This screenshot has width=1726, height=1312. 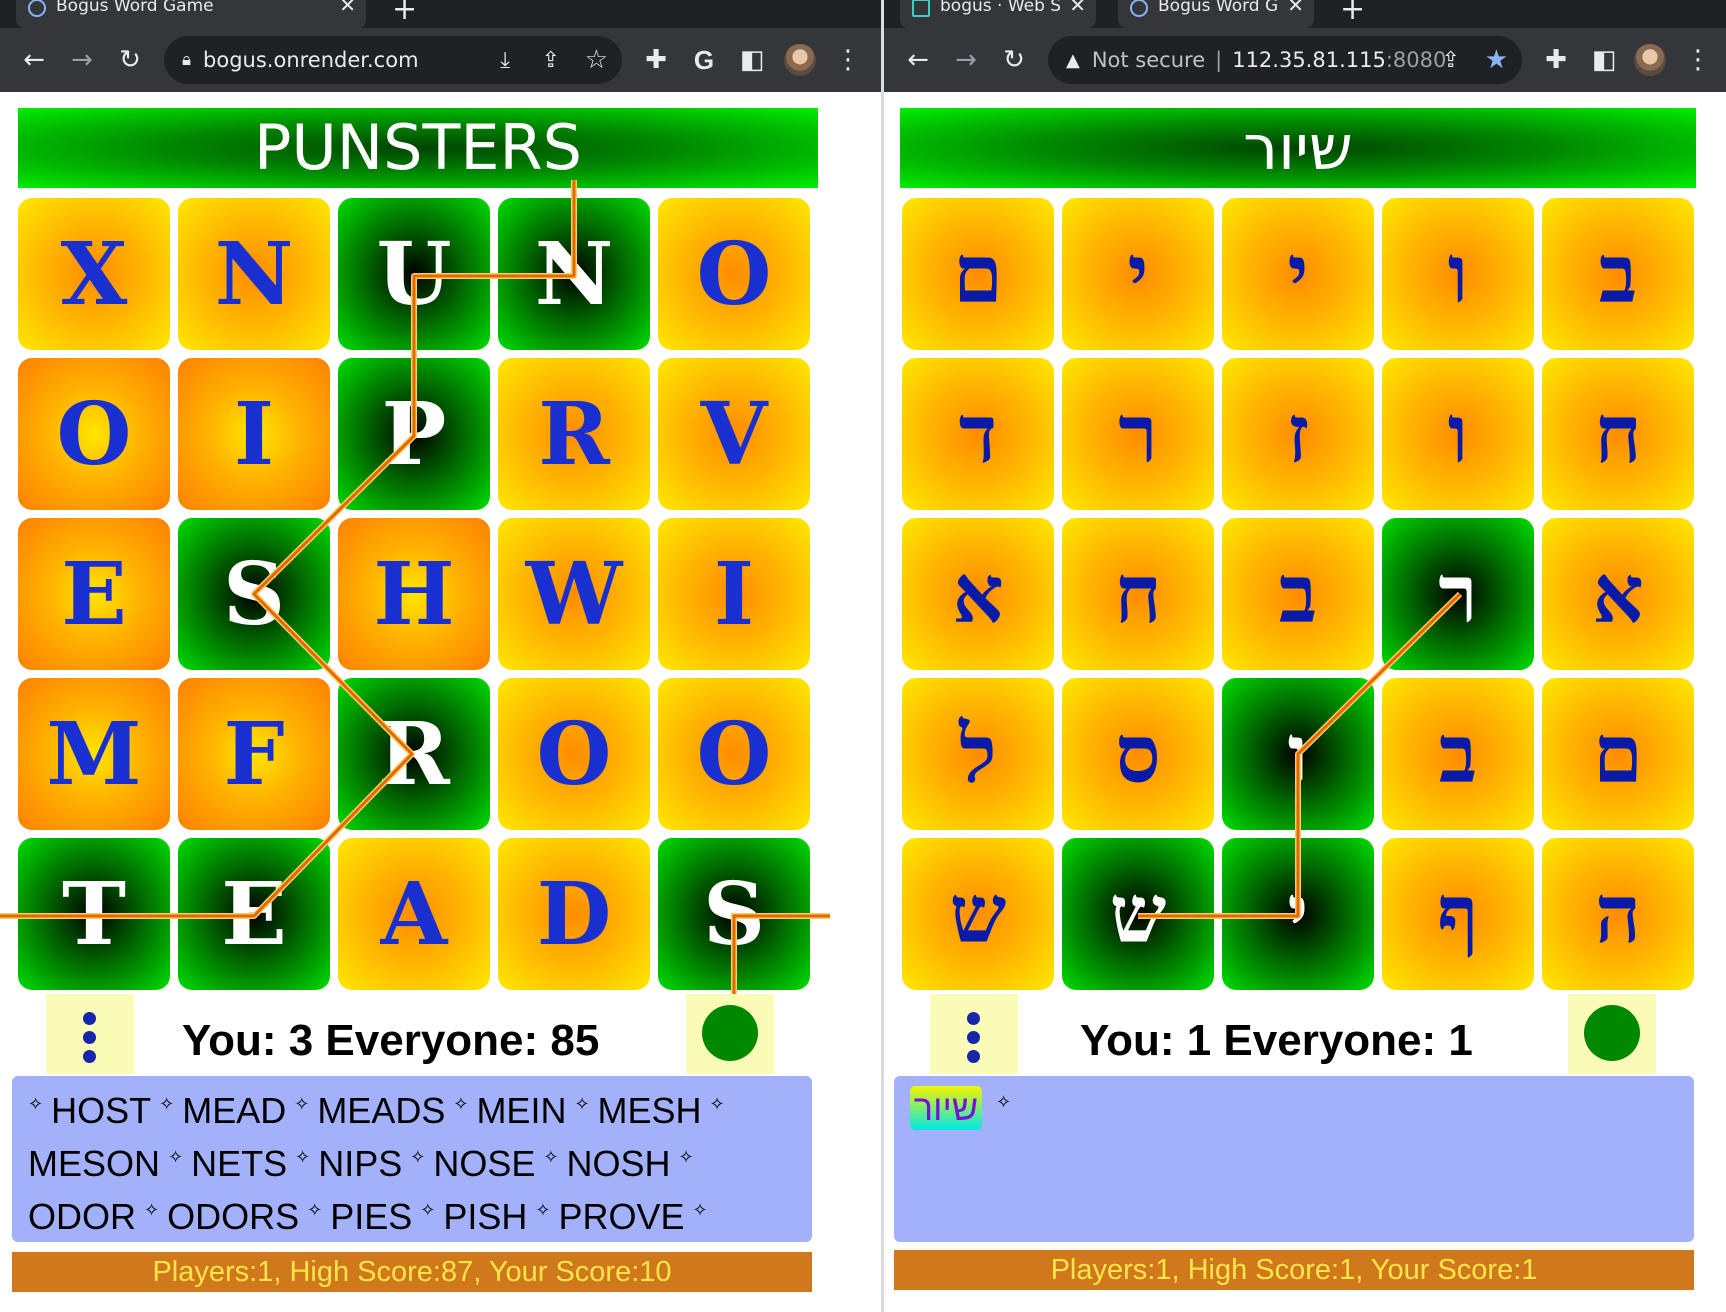 What do you see at coordinates (191, 14) in the screenshot?
I see `tab-bogus-word-game: Bogus Word Game ✕` at bounding box center [191, 14].